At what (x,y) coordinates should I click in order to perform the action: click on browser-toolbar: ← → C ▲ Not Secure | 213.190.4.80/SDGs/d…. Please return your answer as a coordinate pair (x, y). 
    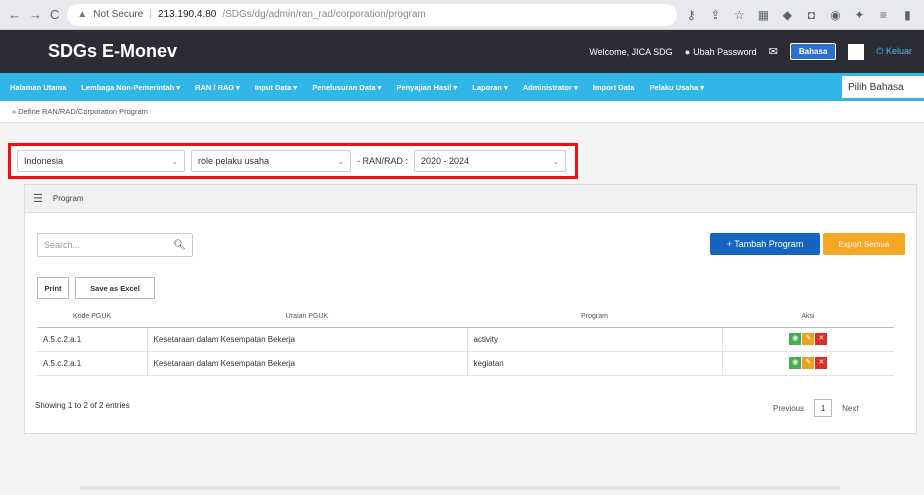
    Looking at the image, I should click on (462, 15).